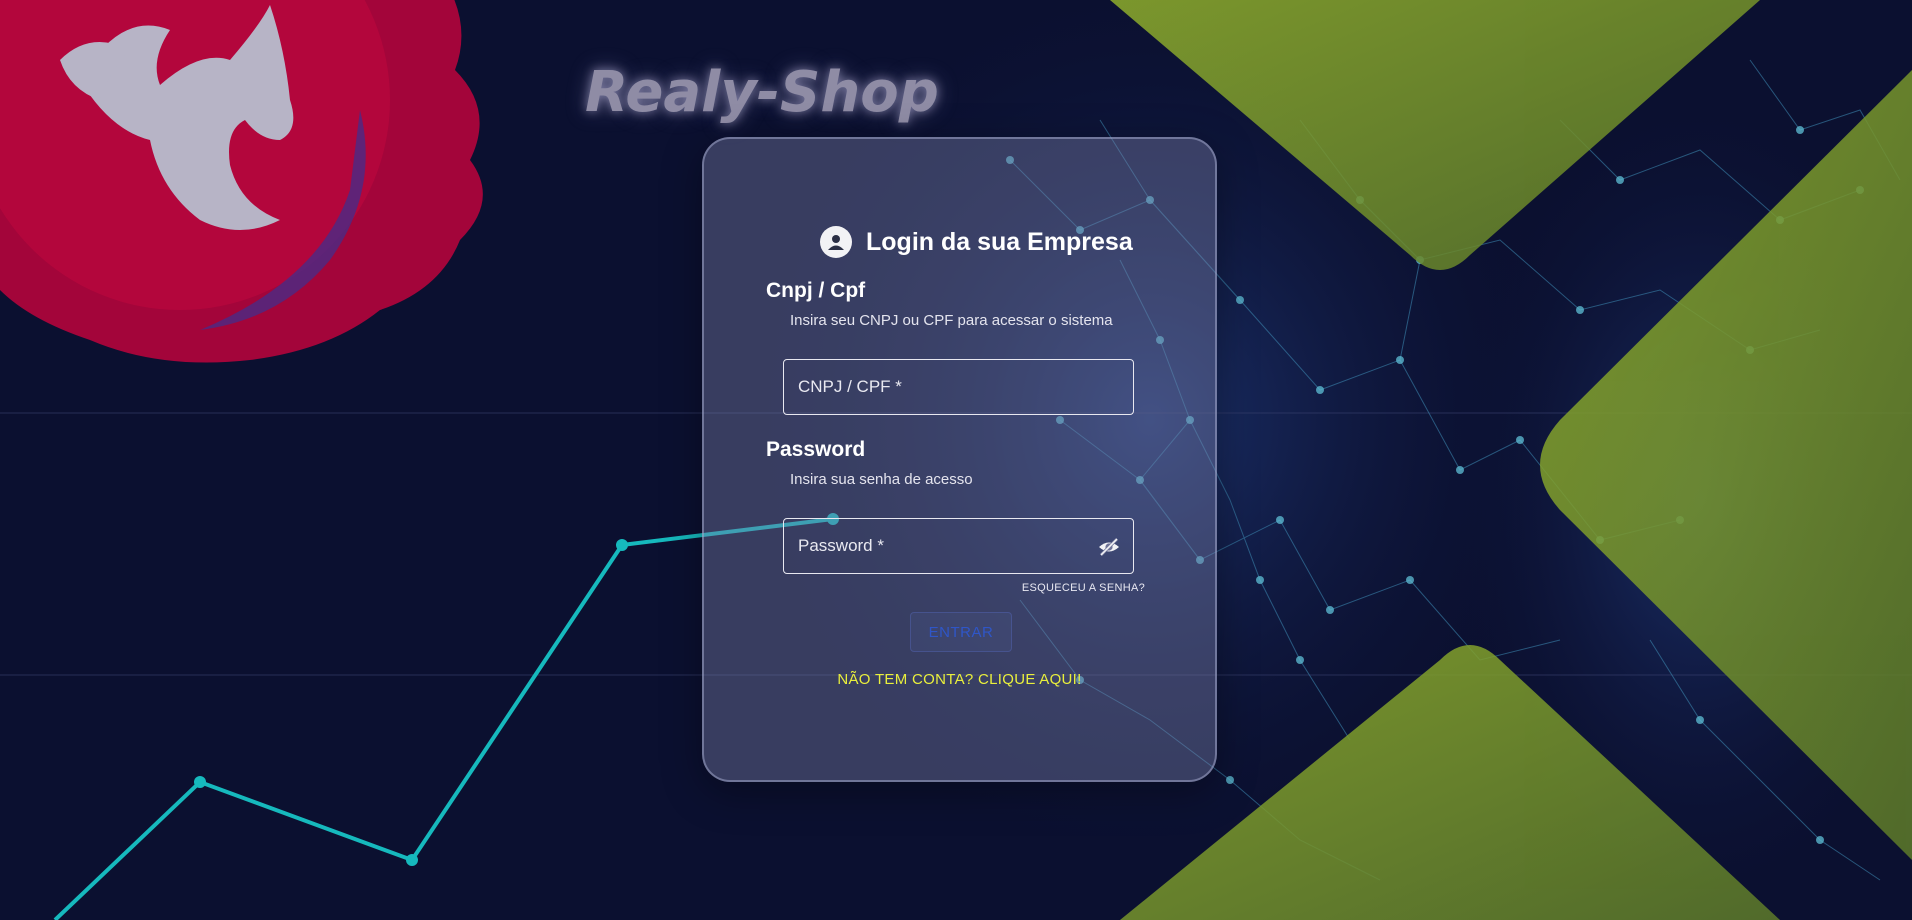 This screenshot has height=920, width=1912. Describe the element at coordinates (958, 387) in the screenshot. I see `cnpj-cpf-field: CNPJ / CPF *` at that location.